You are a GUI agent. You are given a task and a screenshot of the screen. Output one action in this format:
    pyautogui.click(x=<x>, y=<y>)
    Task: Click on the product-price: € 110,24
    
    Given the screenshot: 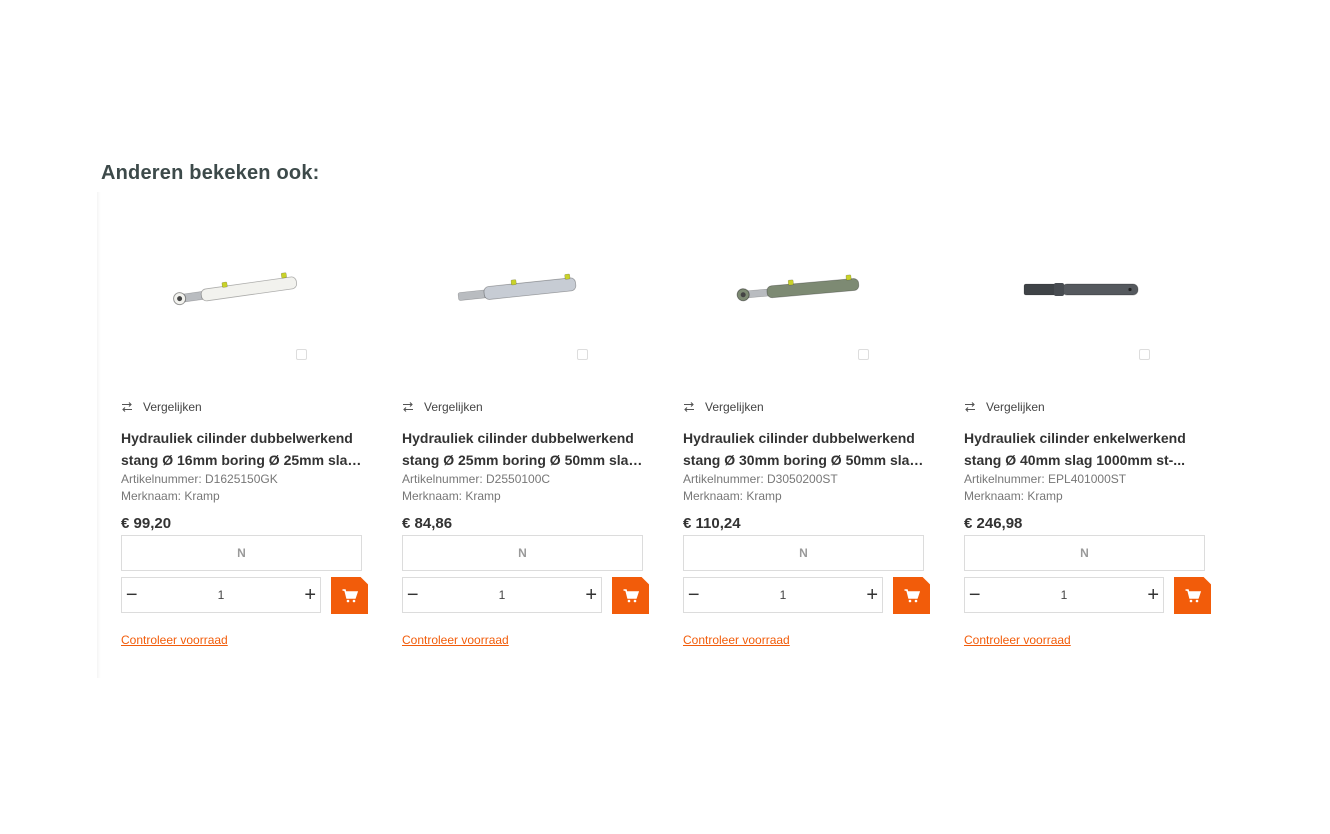 What is the action you would take?
    pyautogui.click(x=712, y=523)
    